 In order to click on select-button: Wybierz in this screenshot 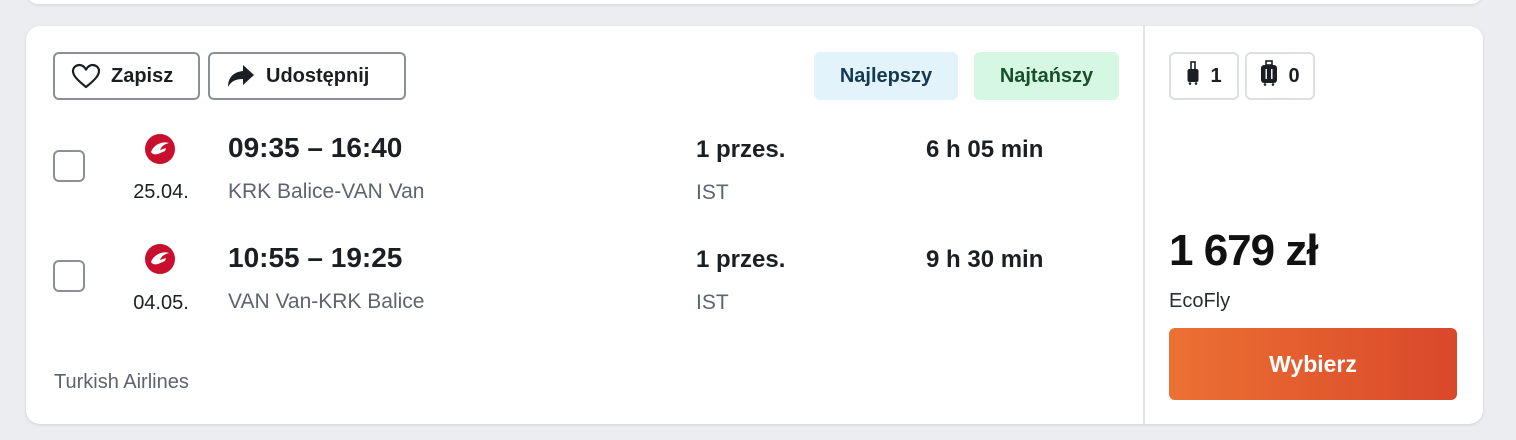, I will do `click(1313, 364)`.